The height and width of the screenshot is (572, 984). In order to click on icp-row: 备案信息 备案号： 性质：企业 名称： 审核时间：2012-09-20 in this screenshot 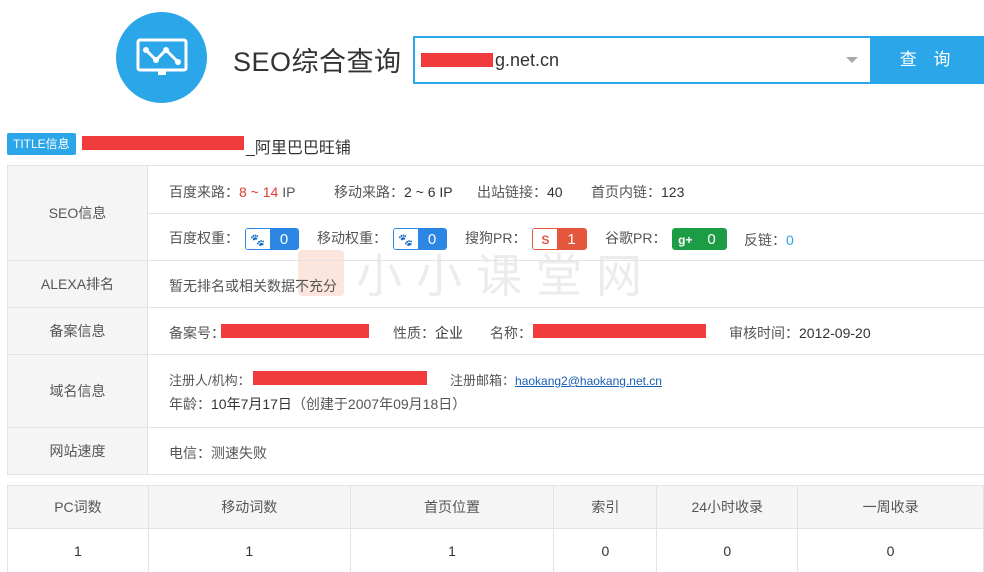, I will do `click(495, 331)`.